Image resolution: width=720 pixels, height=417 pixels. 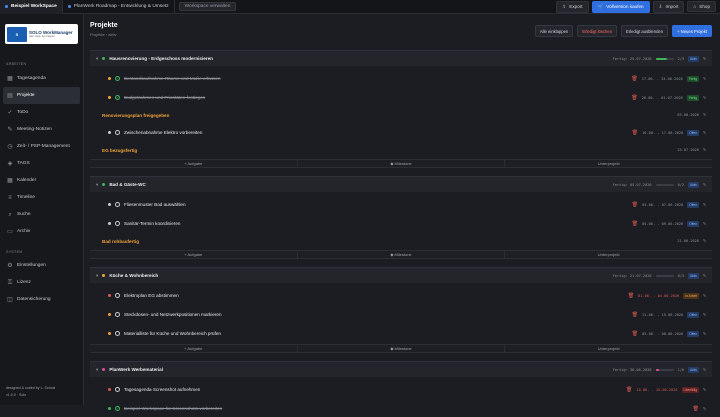 What do you see at coordinates (41, 78) in the screenshot?
I see `sidebar-item-tagesagenda: ▦ Tagesagenda` at bounding box center [41, 78].